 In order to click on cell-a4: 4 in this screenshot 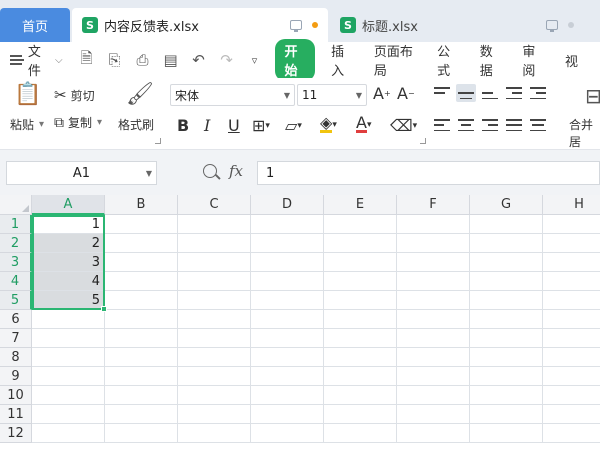, I will do `click(68, 281)`.